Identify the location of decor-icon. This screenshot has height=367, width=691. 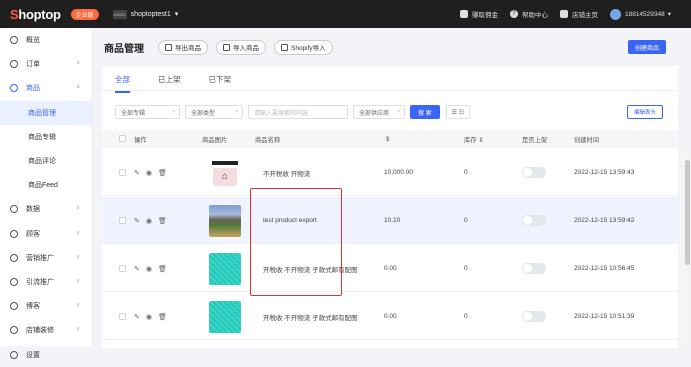
(14, 330).